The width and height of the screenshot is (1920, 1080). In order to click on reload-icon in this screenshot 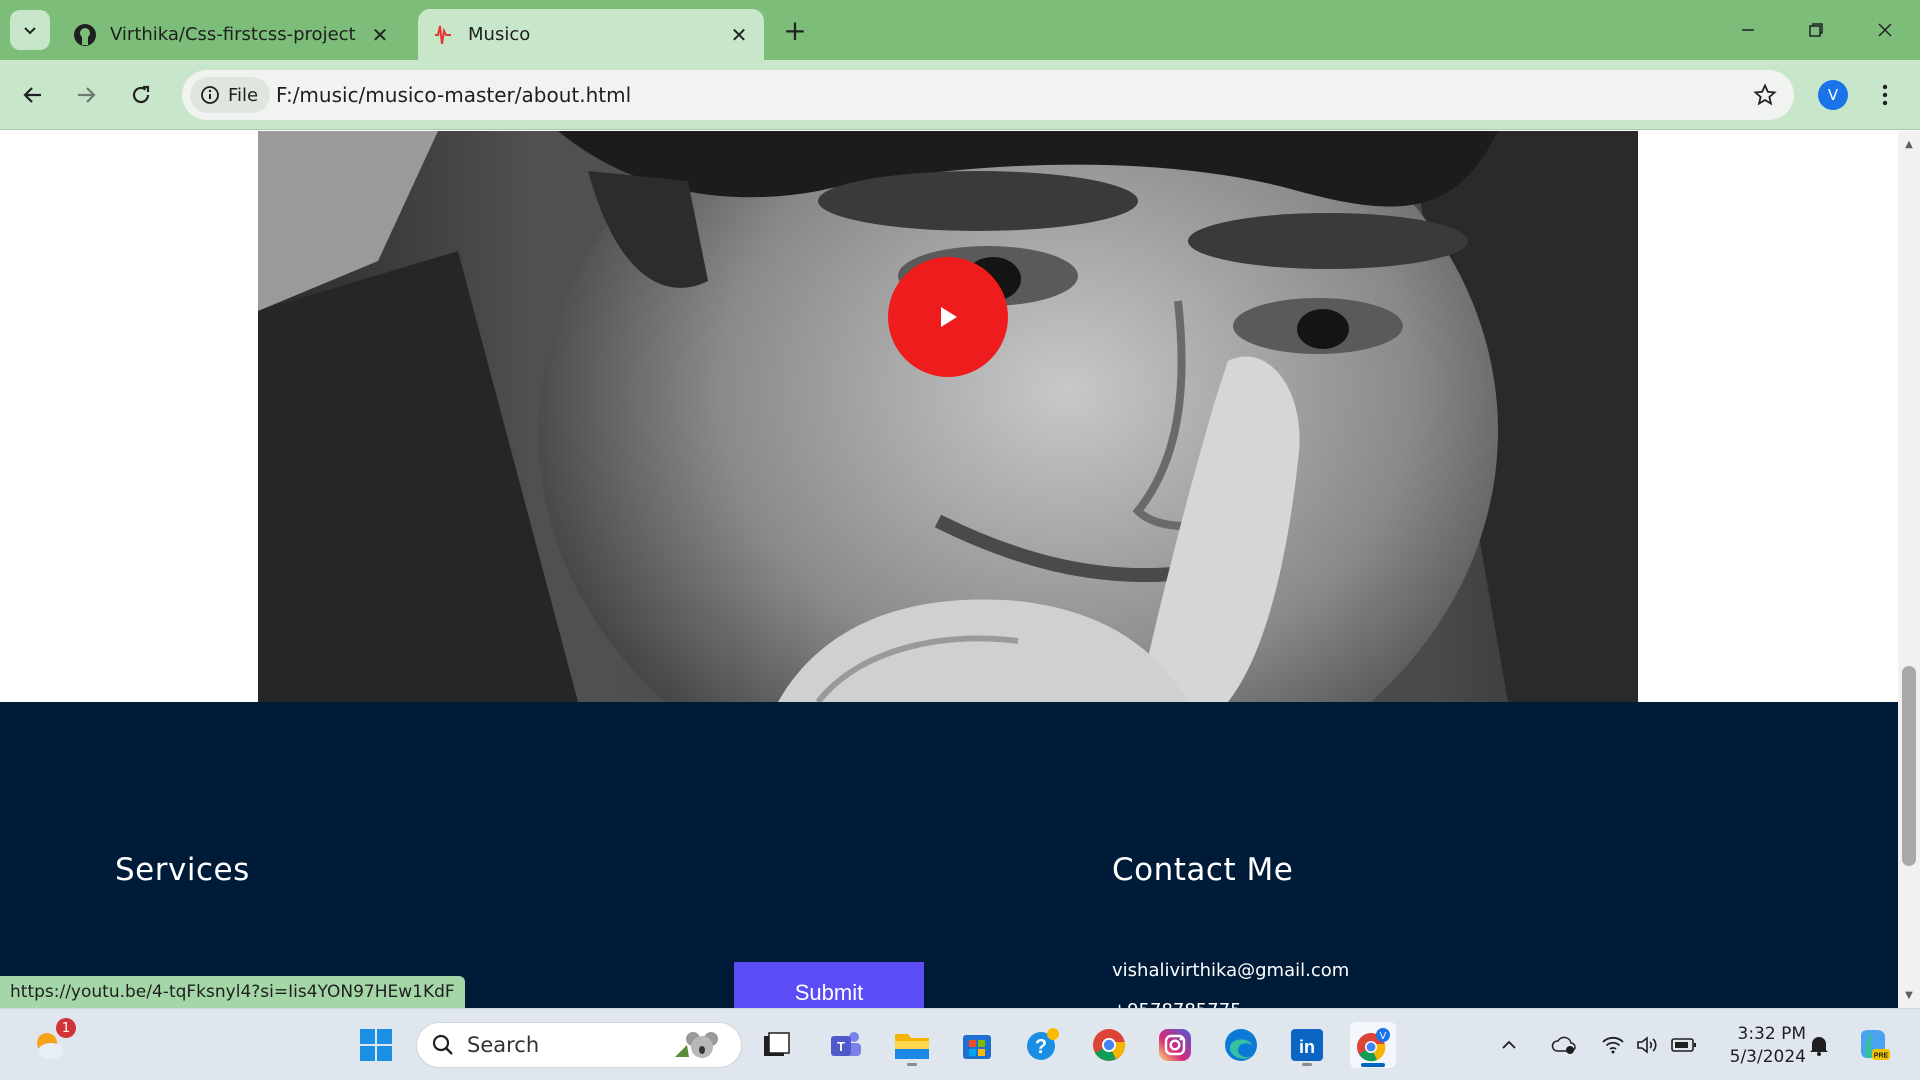, I will do `click(141, 94)`.